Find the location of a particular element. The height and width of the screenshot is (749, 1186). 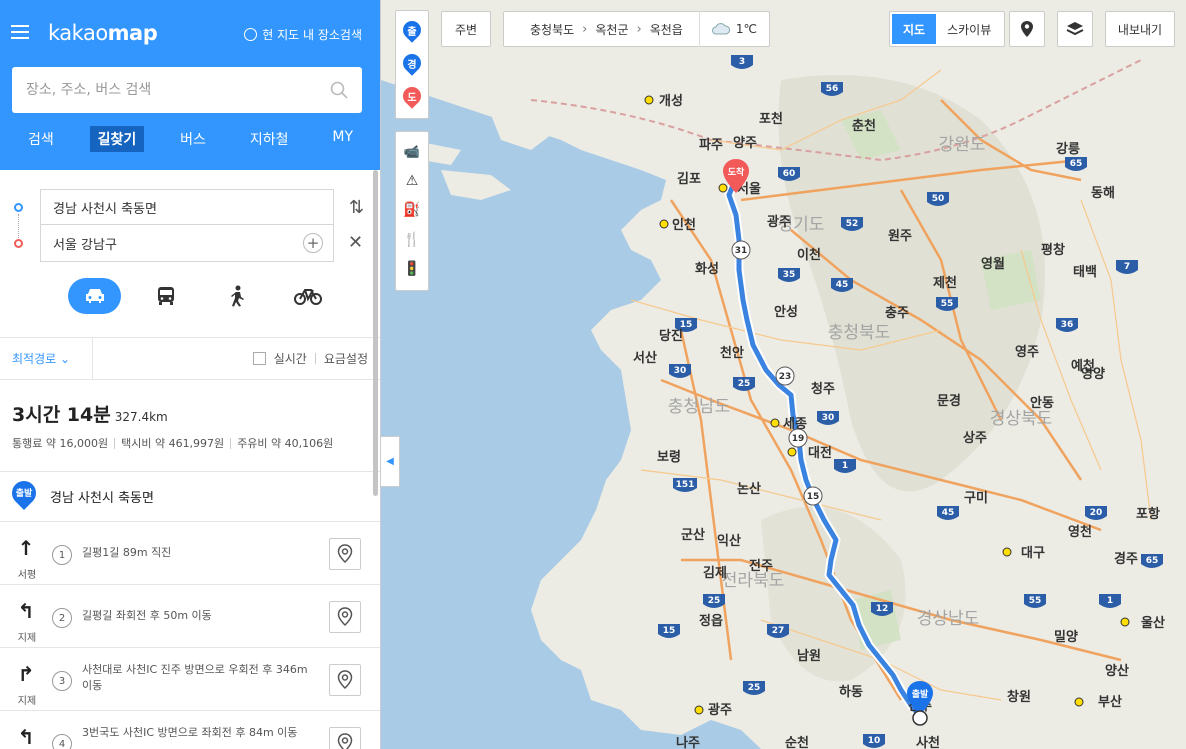

tab-my: MY is located at coordinates (342, 139).